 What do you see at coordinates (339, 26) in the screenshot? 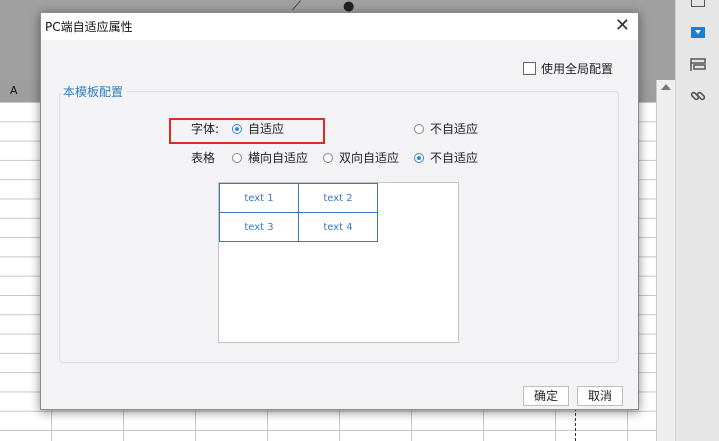
I see `dialog-titlebar: PC端自适应属性 ✕` at bounding box center [339, 26].